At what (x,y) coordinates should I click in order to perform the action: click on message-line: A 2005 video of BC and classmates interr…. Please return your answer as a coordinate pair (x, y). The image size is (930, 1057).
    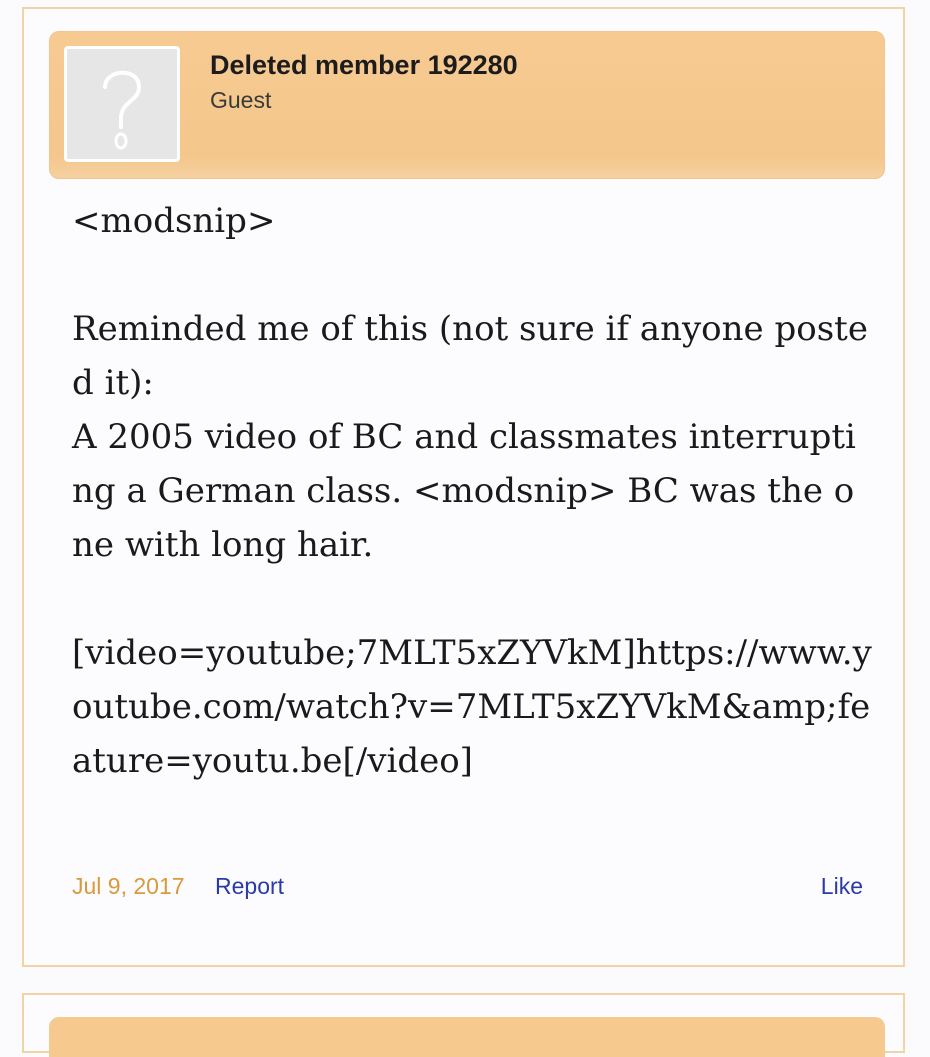
    Looking at the image, I should click on (464, 491).